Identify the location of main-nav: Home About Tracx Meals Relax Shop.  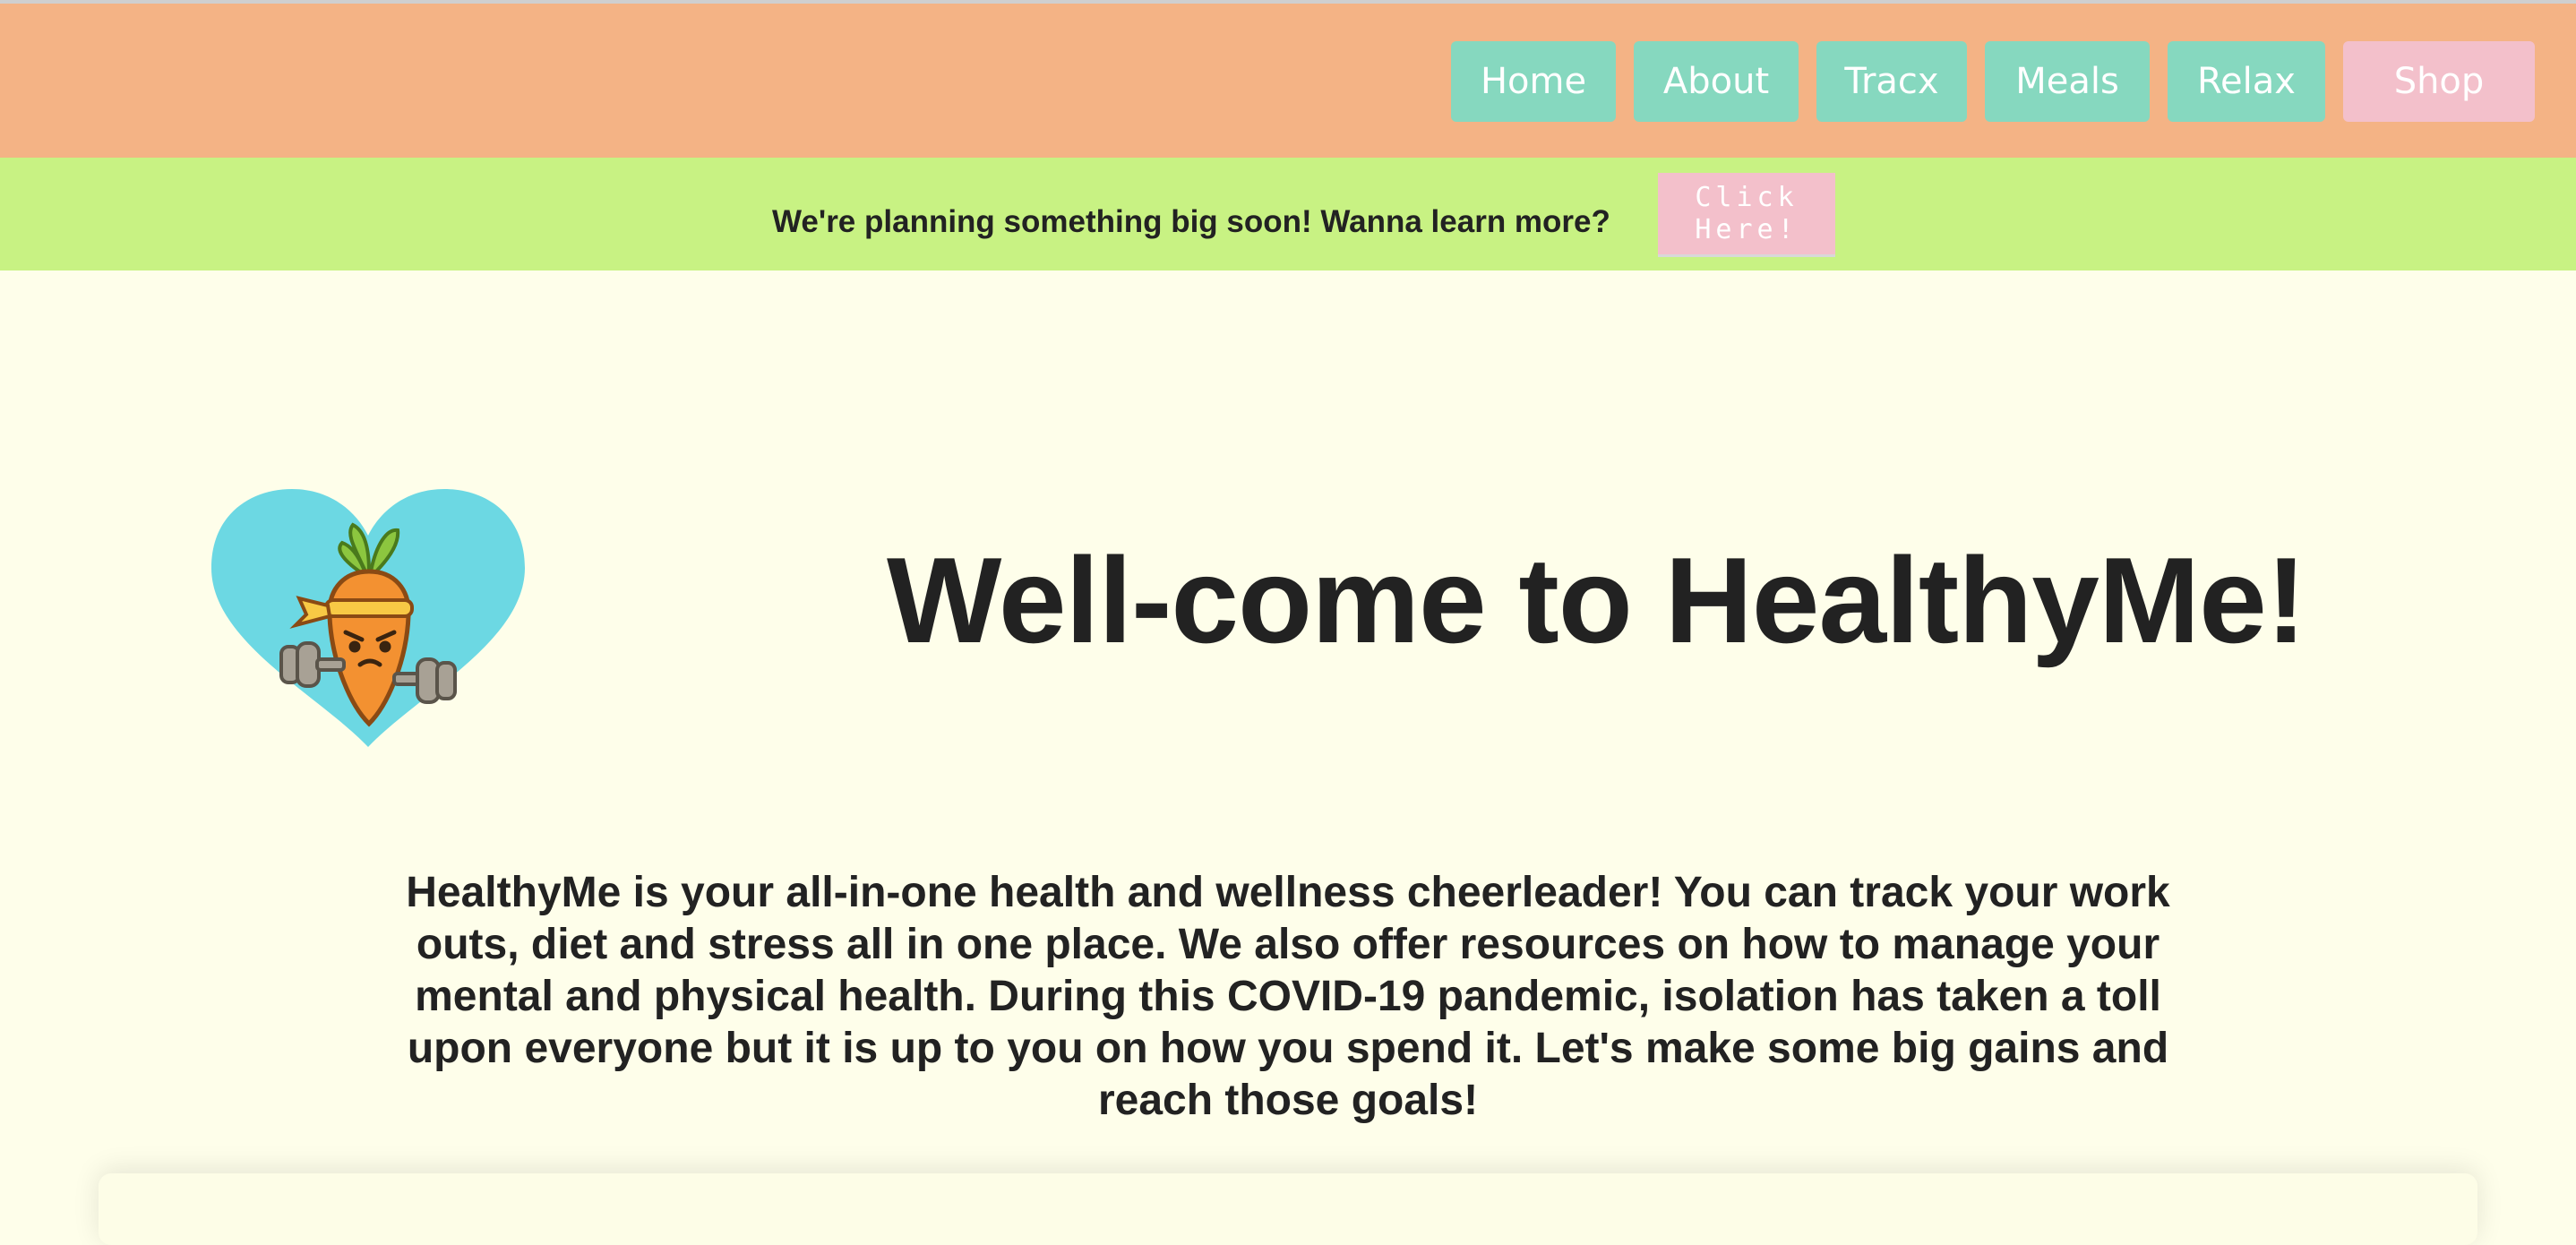
(1993, 81).